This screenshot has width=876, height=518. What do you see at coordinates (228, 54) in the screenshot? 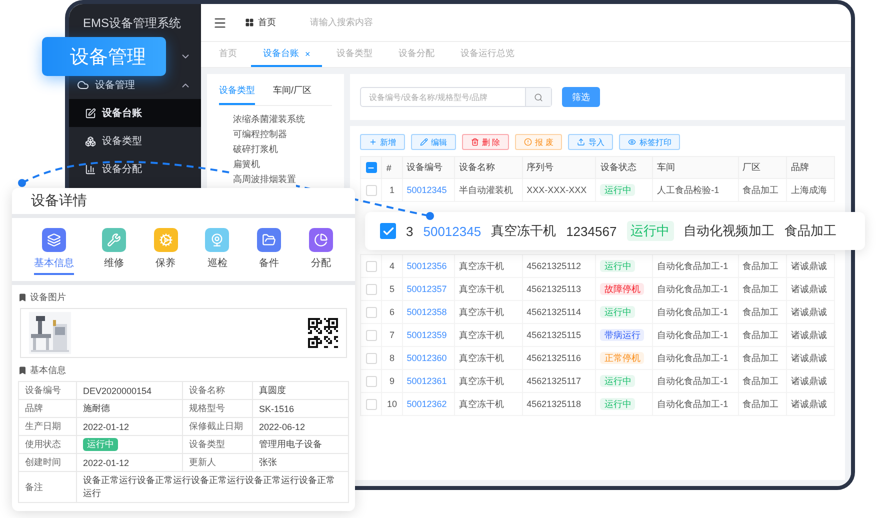
I see `tab: 首页` at bounding box center [228, 54].